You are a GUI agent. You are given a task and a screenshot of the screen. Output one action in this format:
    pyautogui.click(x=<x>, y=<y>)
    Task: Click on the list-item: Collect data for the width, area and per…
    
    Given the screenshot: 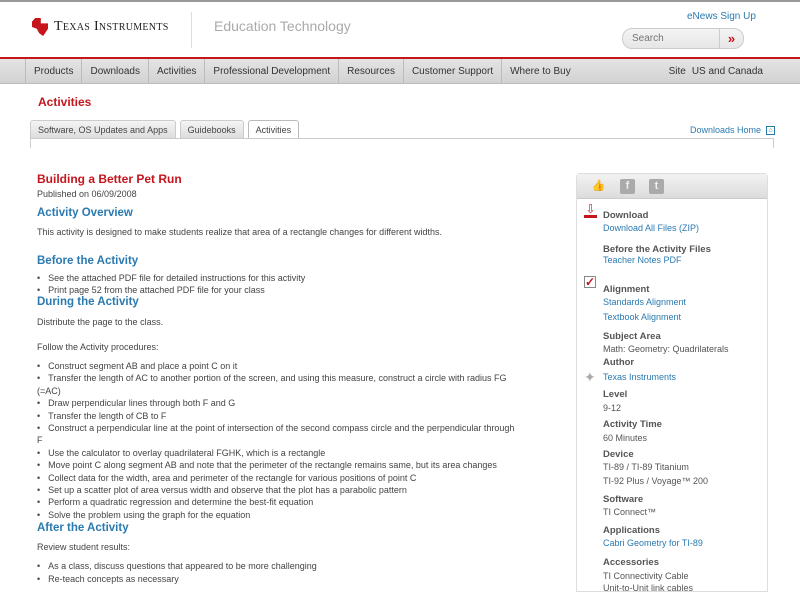 What is the action you would take?
    pyautogui.click(x=226, y=478)
    